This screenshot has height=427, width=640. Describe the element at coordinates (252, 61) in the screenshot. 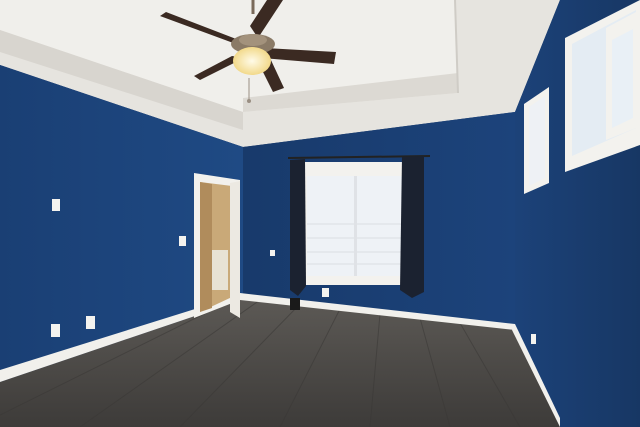

I see `fan-light` at that location.